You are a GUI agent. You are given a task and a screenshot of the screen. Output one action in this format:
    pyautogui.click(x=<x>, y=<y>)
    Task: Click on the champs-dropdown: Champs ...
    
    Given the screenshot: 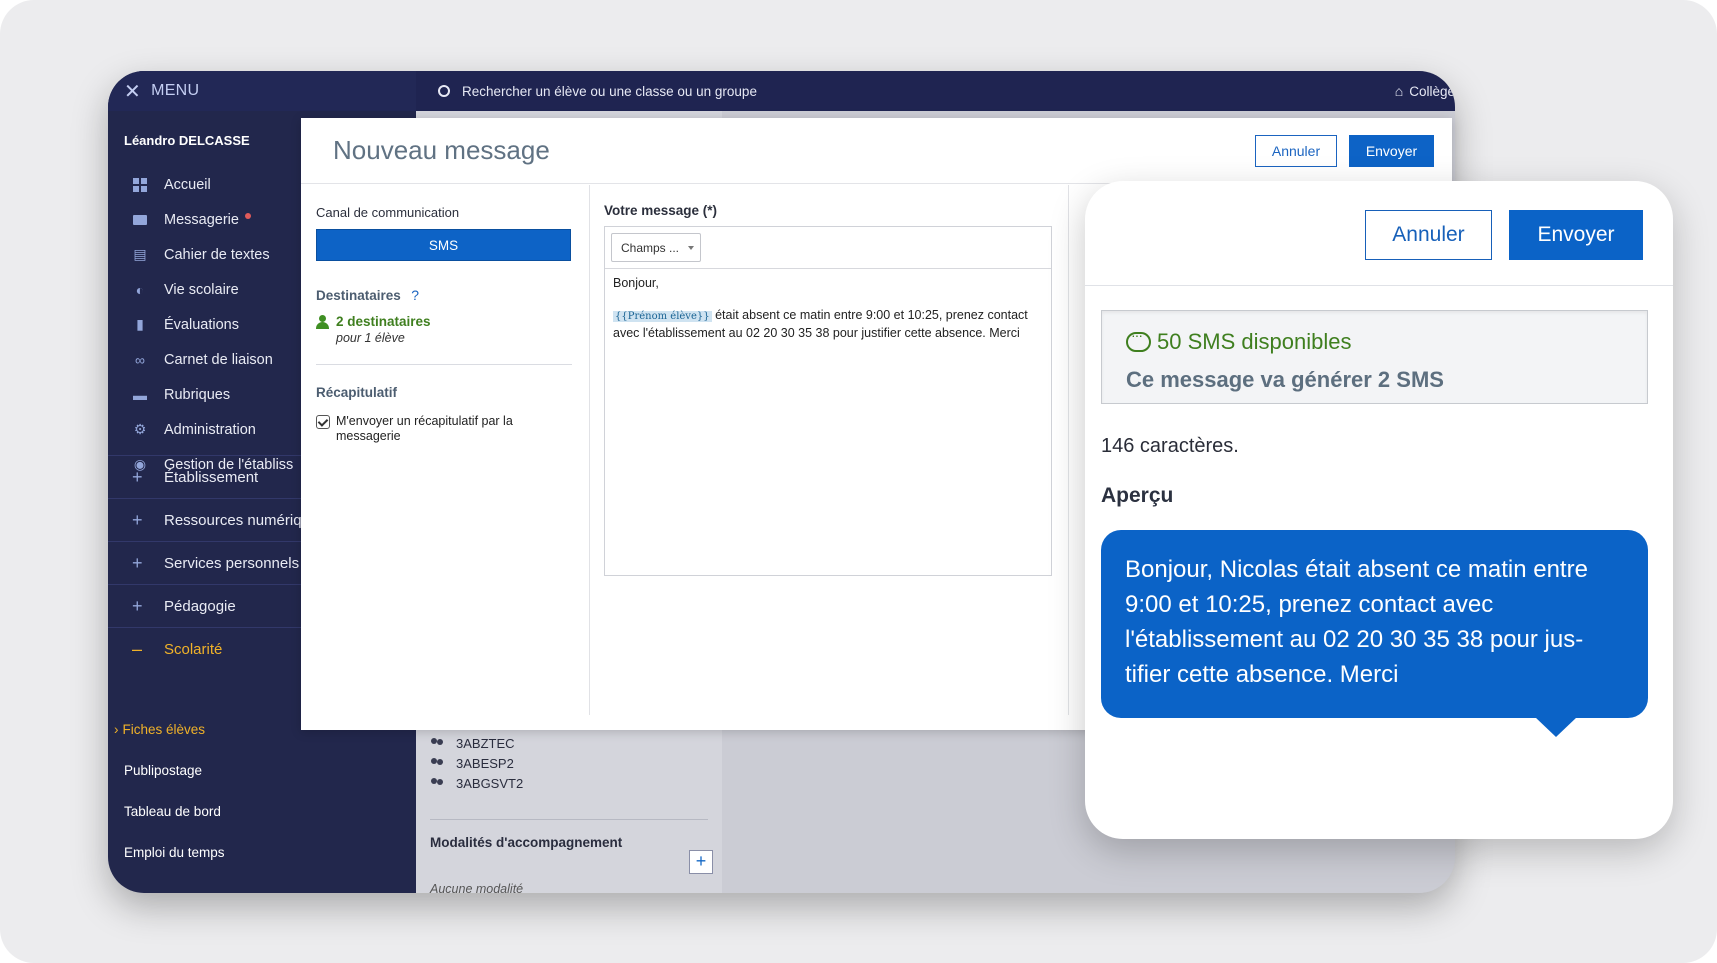 What is the action you would take?
    pyautogui.click(x=656, y=247)
    